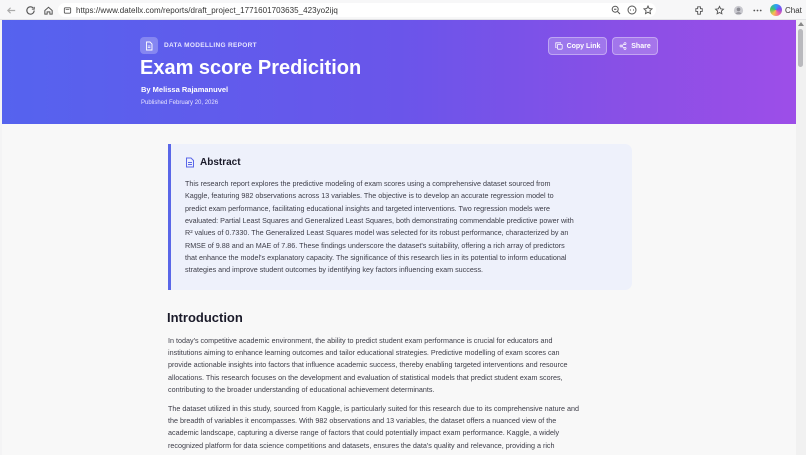  Describe the element at coordinates (11, 10) in the screenshot. I see `back-arrow-icon` at that location.